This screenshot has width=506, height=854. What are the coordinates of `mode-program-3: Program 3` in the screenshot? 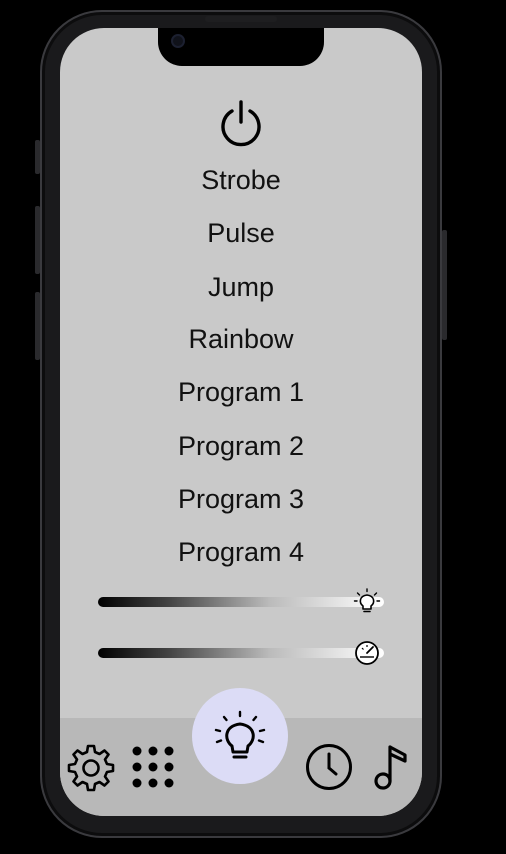 It's located at (241, 499).